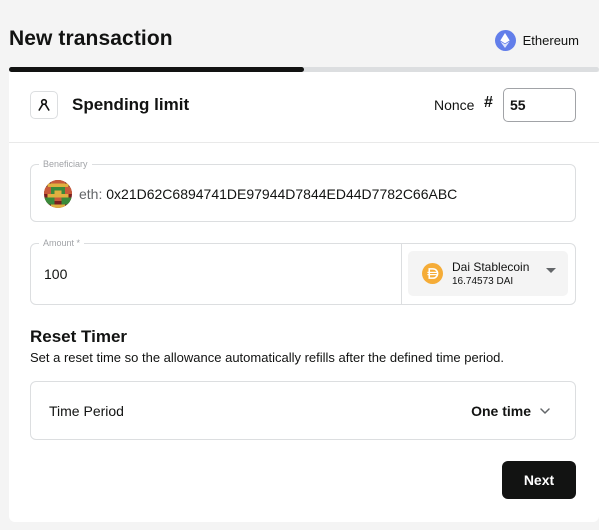 The height and width of the screenshot is (530, 599). Describe the element at coordinates (62, 243) in the screenshot. I see `amount-legend: Amount *` at that location.